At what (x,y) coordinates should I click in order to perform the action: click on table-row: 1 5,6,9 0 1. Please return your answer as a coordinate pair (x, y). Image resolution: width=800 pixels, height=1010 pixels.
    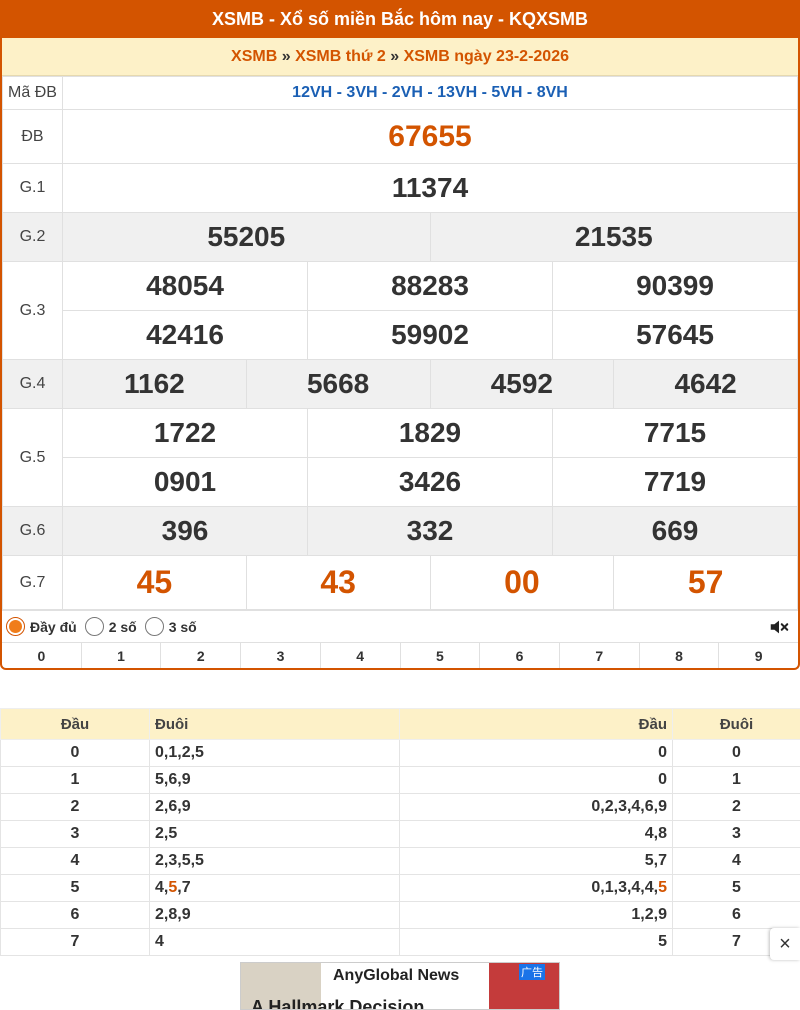
    Looking at the image, I should click on (400, 780).